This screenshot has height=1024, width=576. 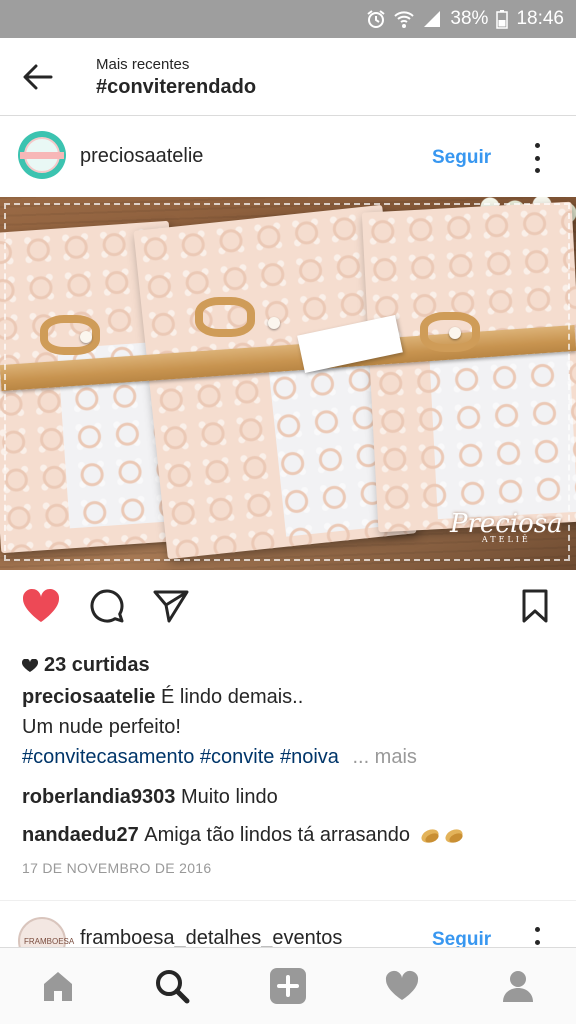 I want to click on hashtag: #convite, so click(x=237, y=757).